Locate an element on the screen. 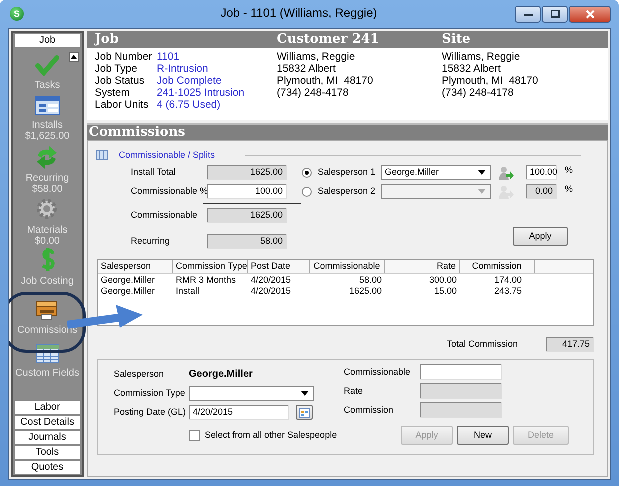 The image size is (619, 486). item-amount: $58.00 is located at coordinates (47, 189).